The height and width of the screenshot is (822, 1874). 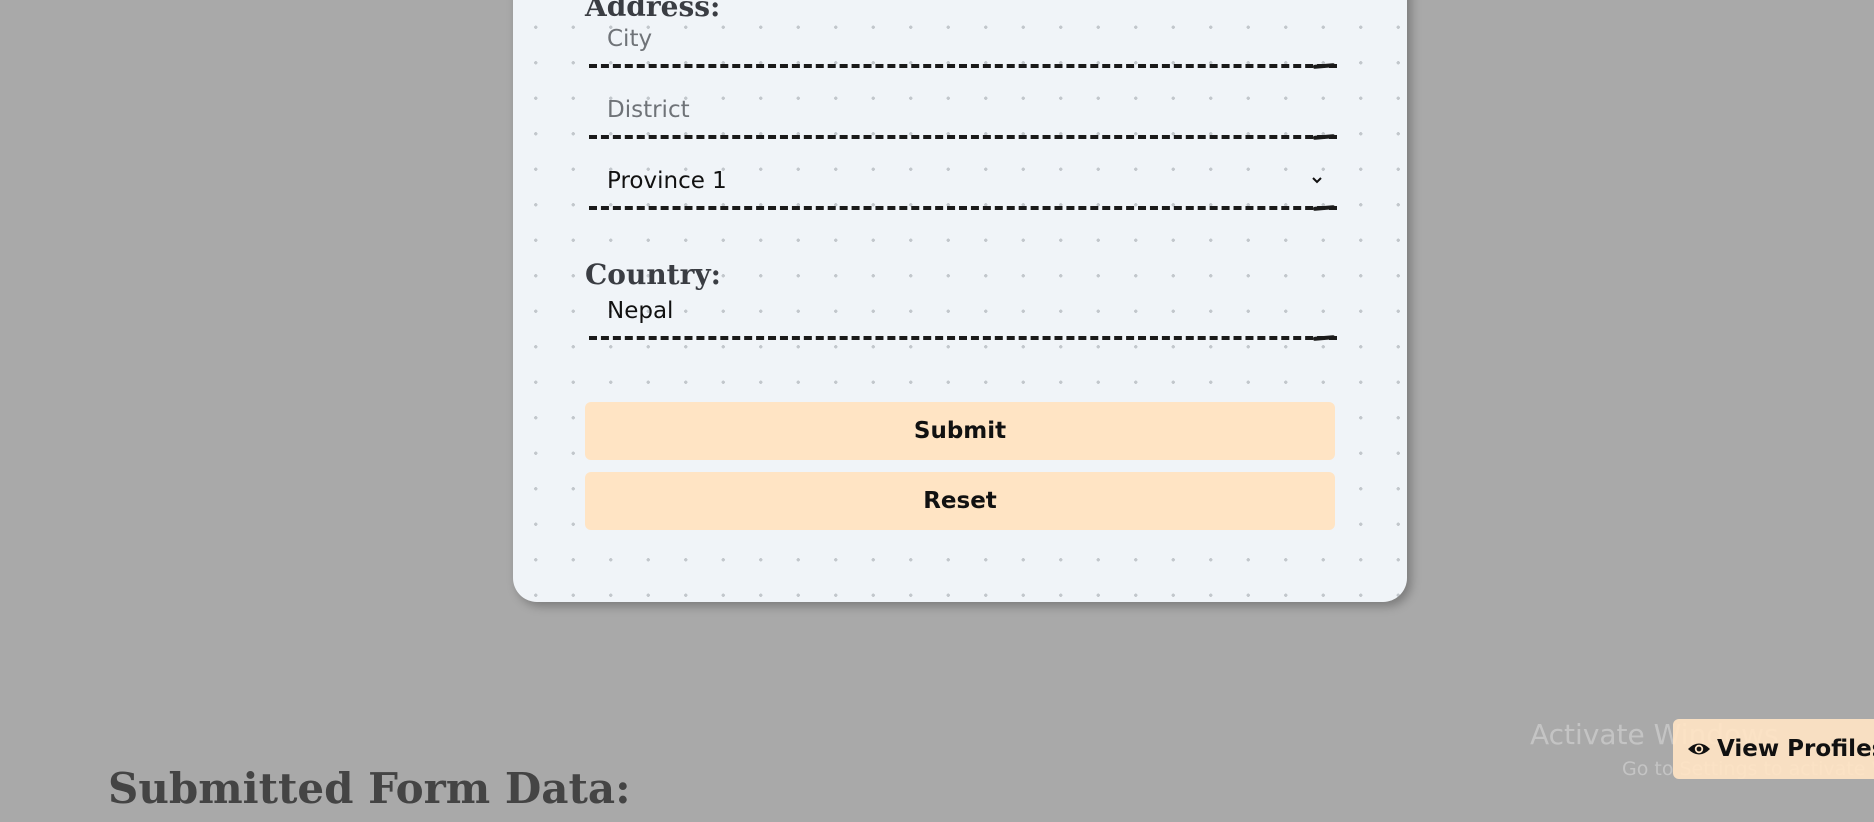 I want to click on province-select: Province 1, so click(x=963, y=183).